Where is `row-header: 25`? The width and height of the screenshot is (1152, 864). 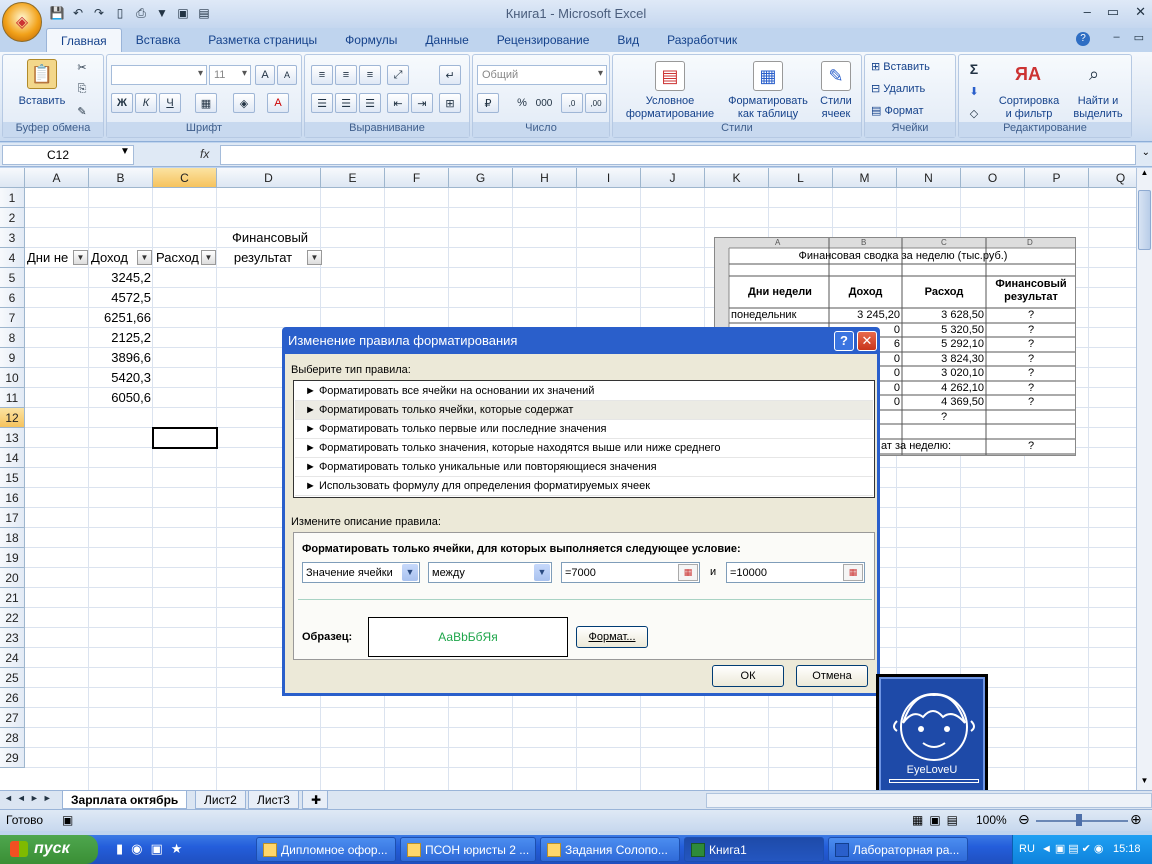 row-header: 25 is located at coordinates (12, 678).